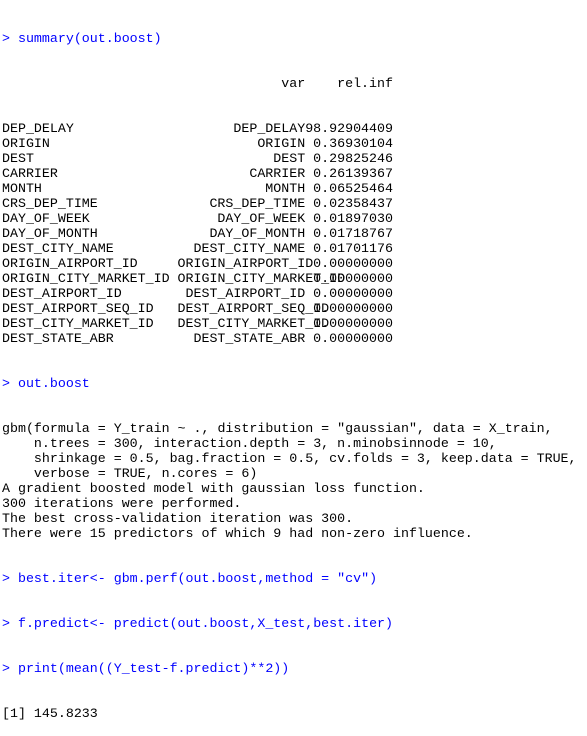  Describe the element at coordinates (257, 233) in the screenshot. I see `row-var: DAY_OF_MONTH` at that location.